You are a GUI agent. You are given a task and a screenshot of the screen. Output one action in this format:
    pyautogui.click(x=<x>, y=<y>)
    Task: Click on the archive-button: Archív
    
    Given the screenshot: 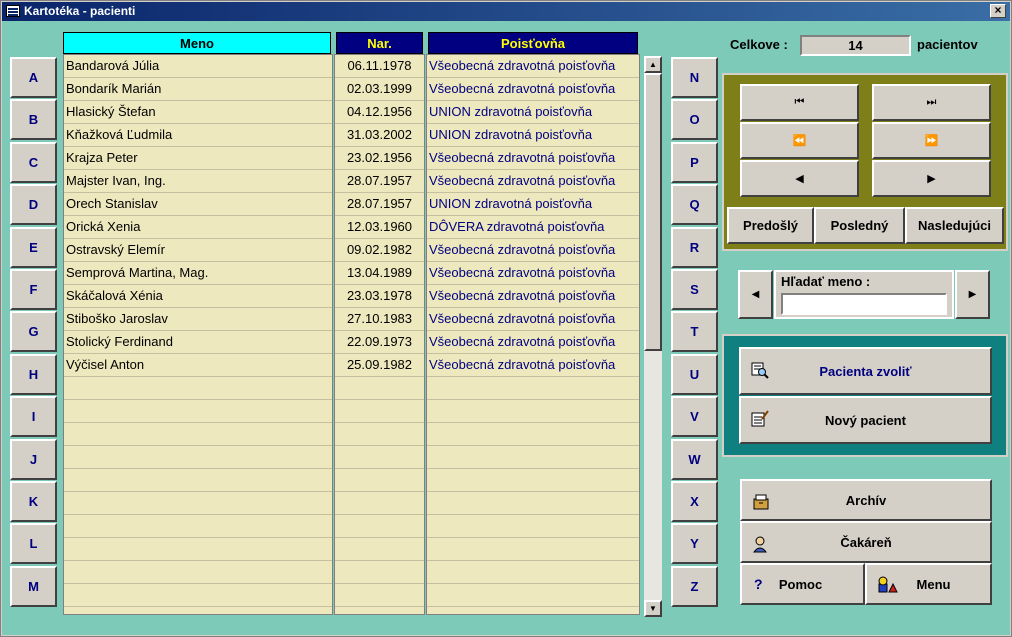 What is the action you would take?
    pyautogui.click(x=866, y=500)
    